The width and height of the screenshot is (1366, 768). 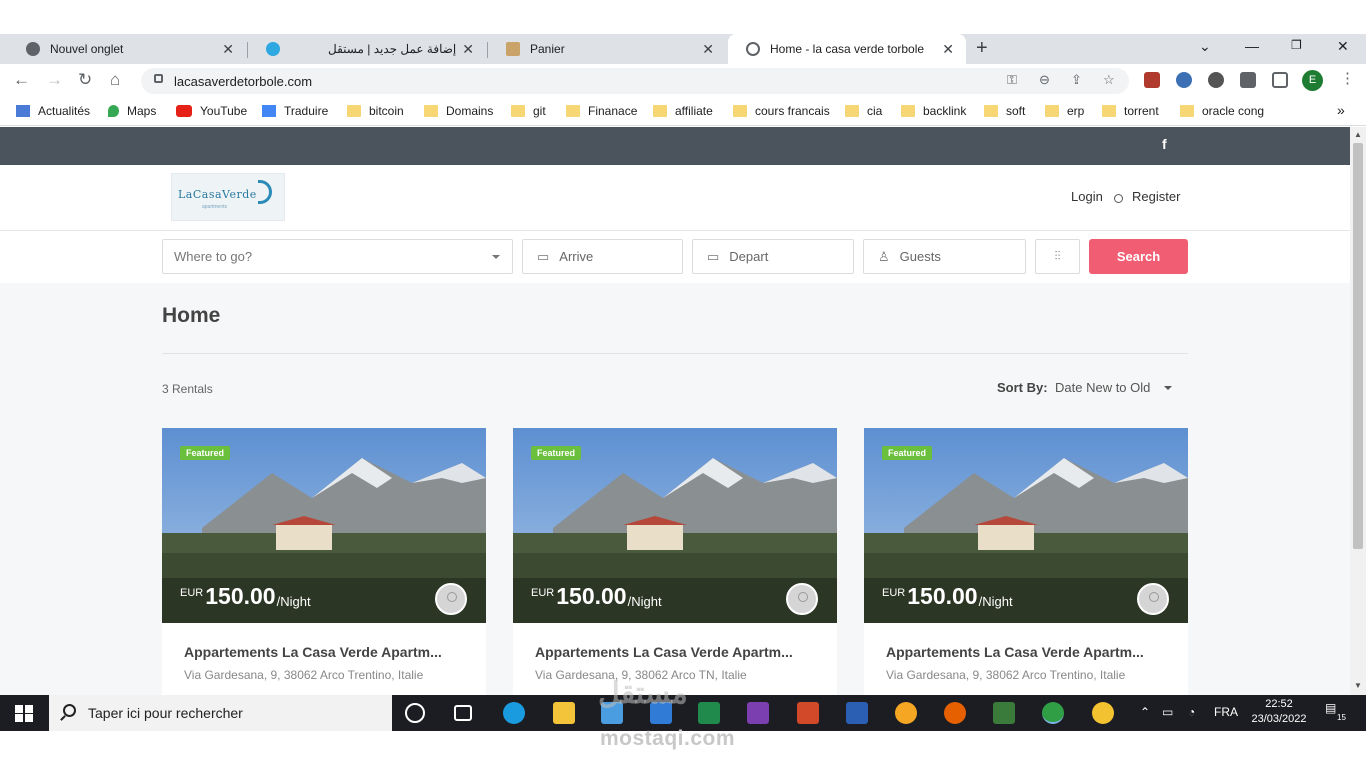 I want to click on zoom-icon: ⊖, so click(x=1044, y=80).